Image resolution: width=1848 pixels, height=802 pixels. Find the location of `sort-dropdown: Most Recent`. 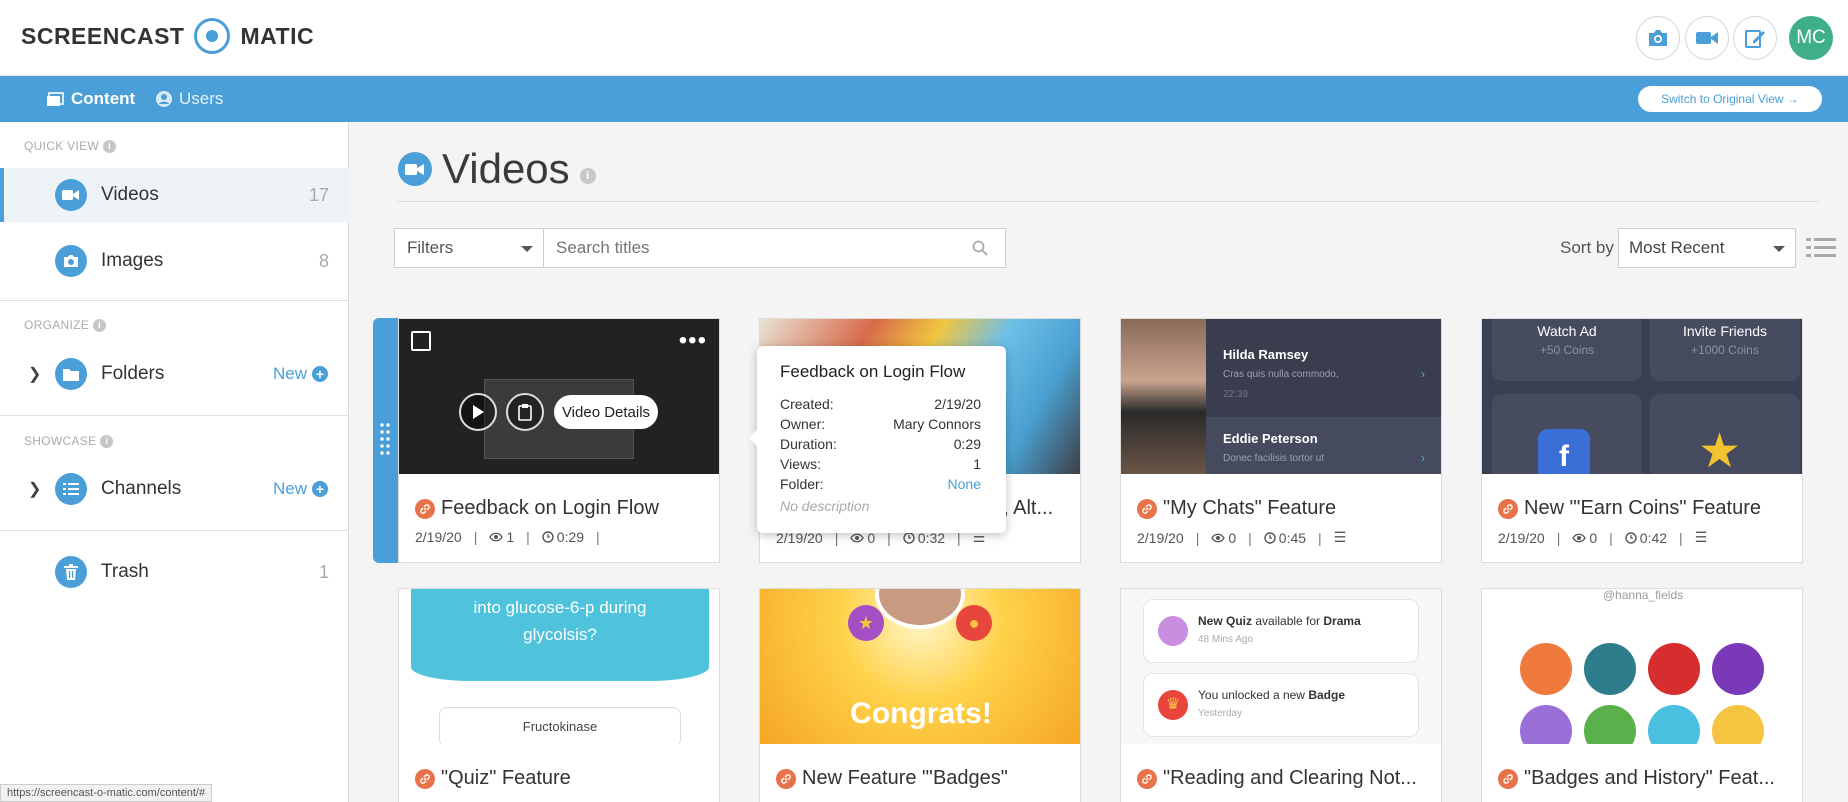

sort-dropdown: Most Recent is located at coordinates (1707, 248).